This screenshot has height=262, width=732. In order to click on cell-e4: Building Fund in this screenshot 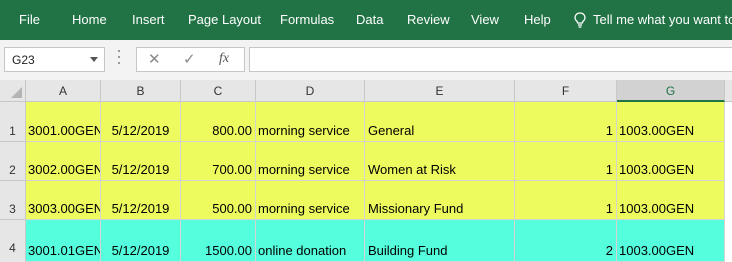, I will do `click(440, 241)`.